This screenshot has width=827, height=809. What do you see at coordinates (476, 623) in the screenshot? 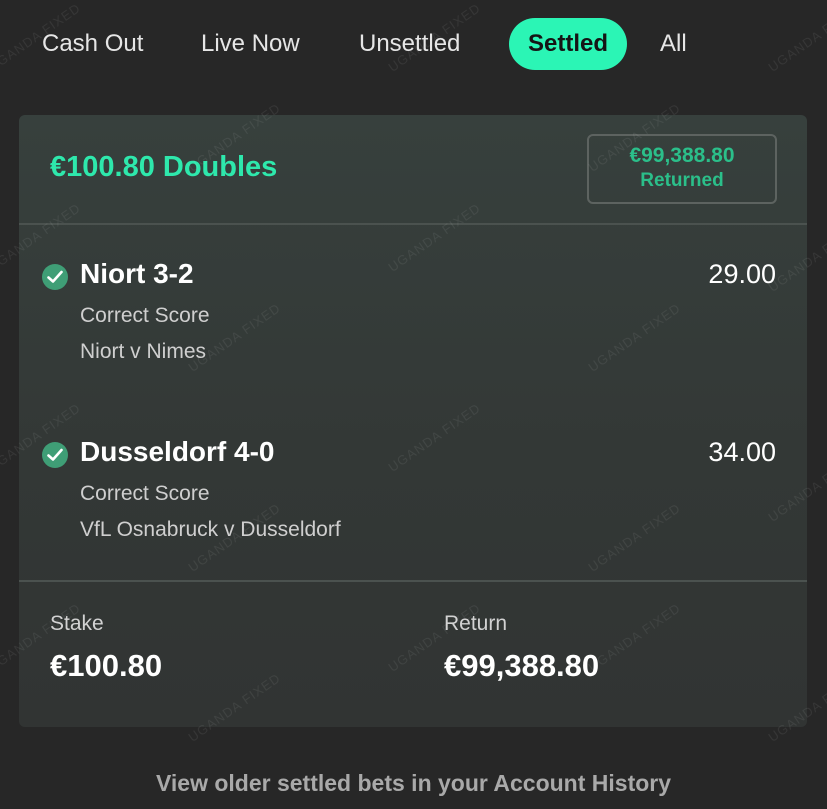
I see `return-label: Return` at bounding box center [476, 623].